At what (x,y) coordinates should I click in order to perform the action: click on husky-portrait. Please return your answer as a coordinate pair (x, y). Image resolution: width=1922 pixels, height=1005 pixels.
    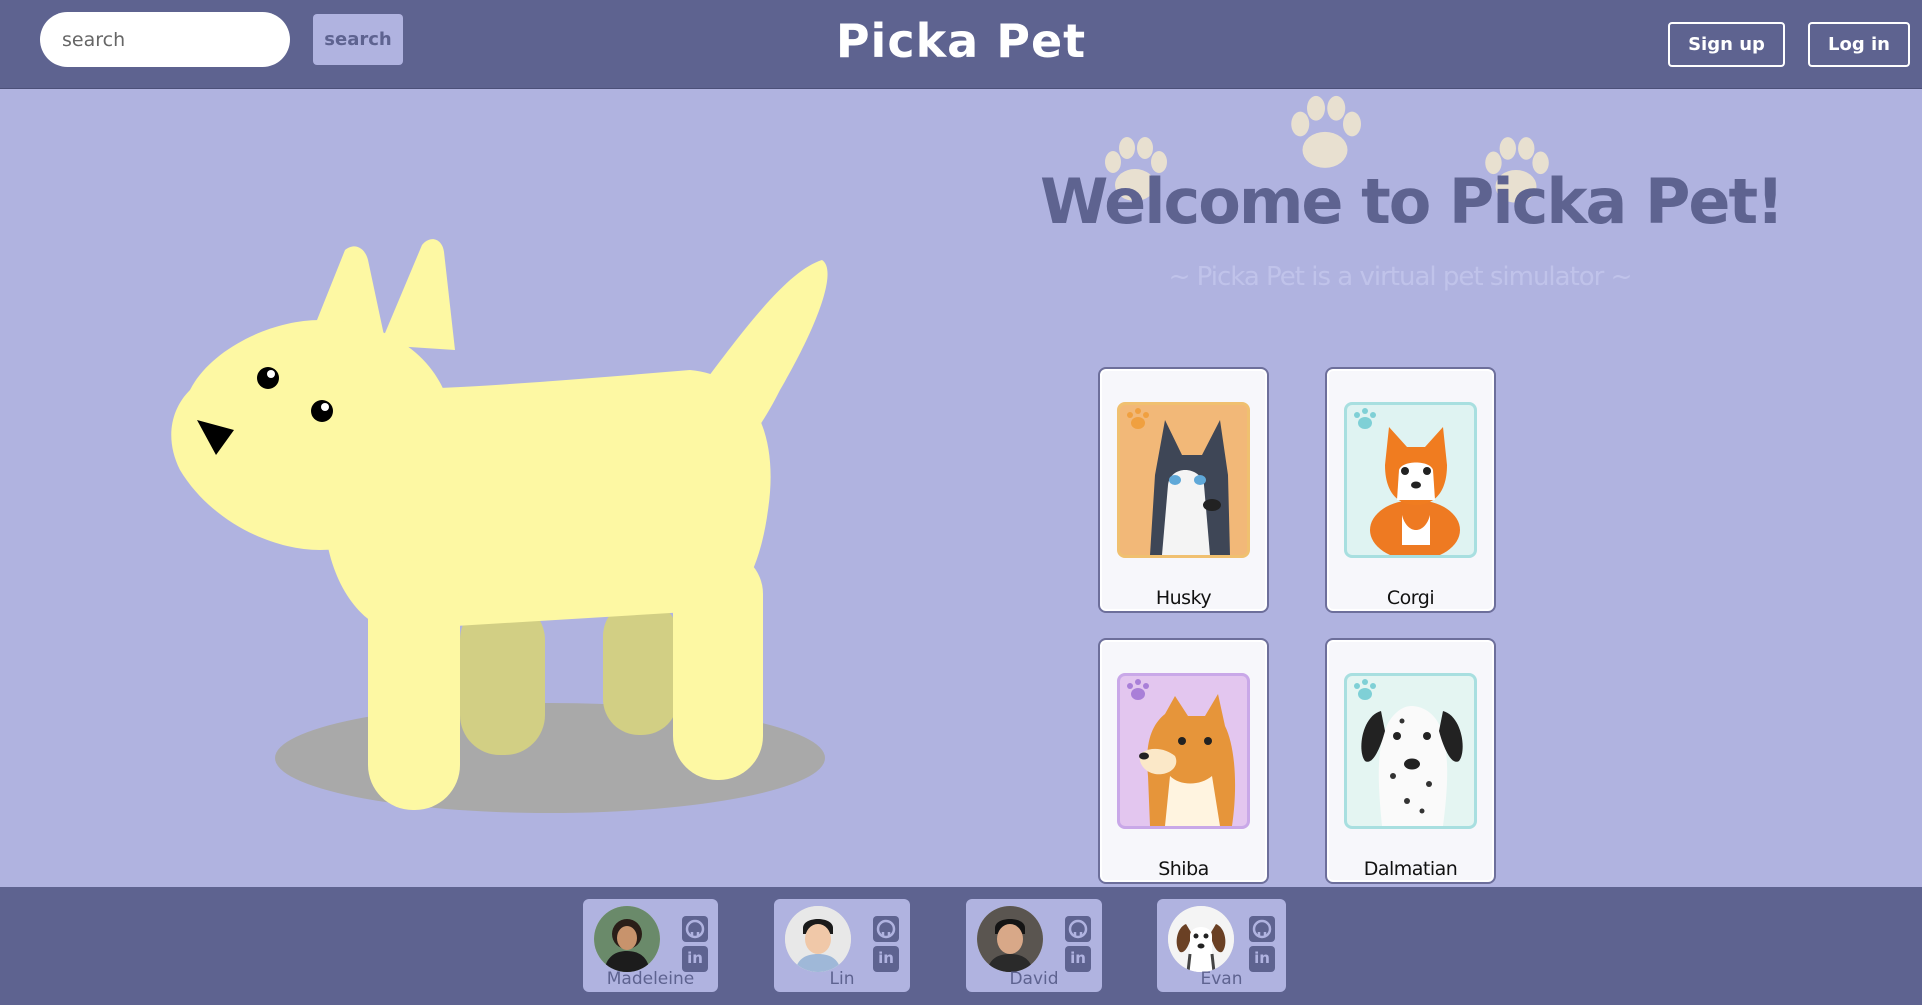
    Looking at the image, I should click on (1183, 480).